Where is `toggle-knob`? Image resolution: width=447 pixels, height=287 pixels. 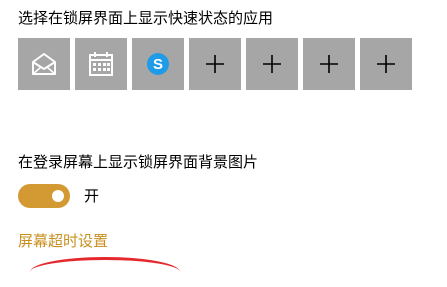
toggle-knob is located at coordinates (58, 196).